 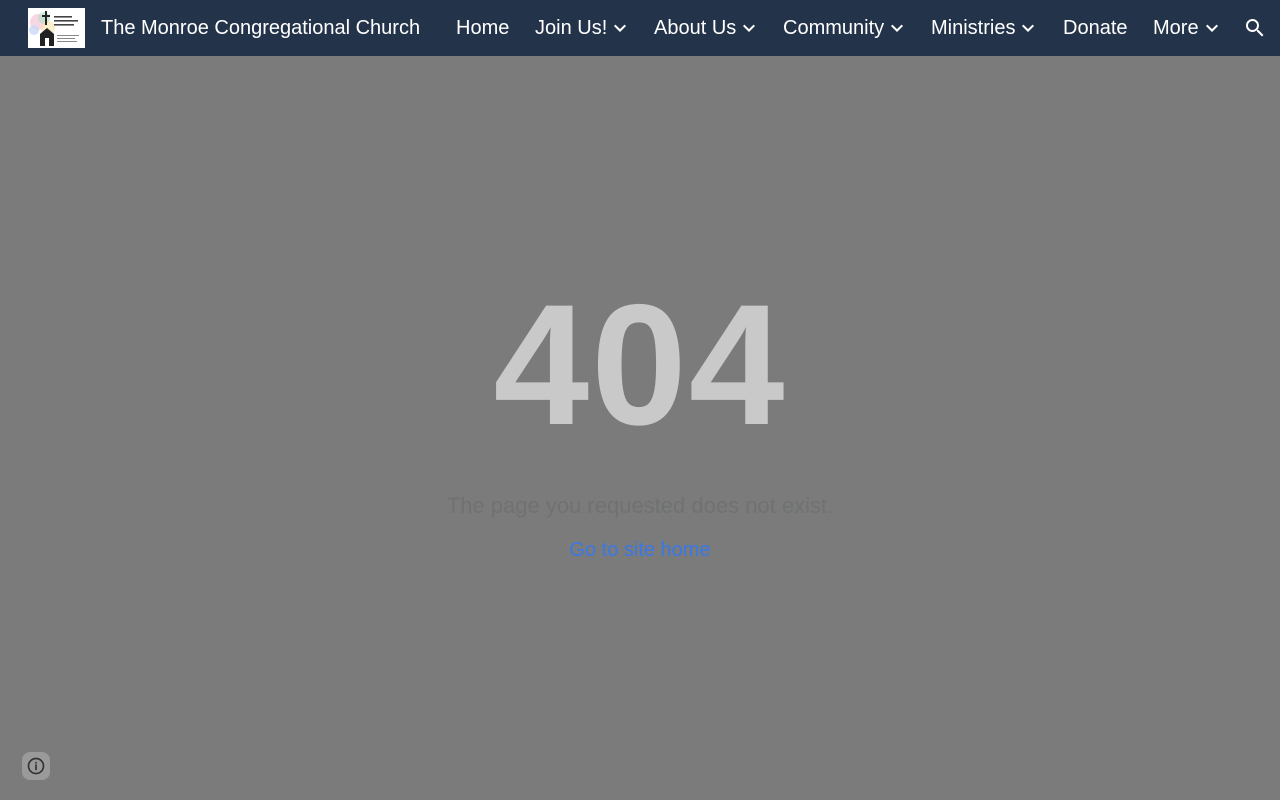 I want to click on nav-item-about-us: About Us, so click(x=707, y=28).